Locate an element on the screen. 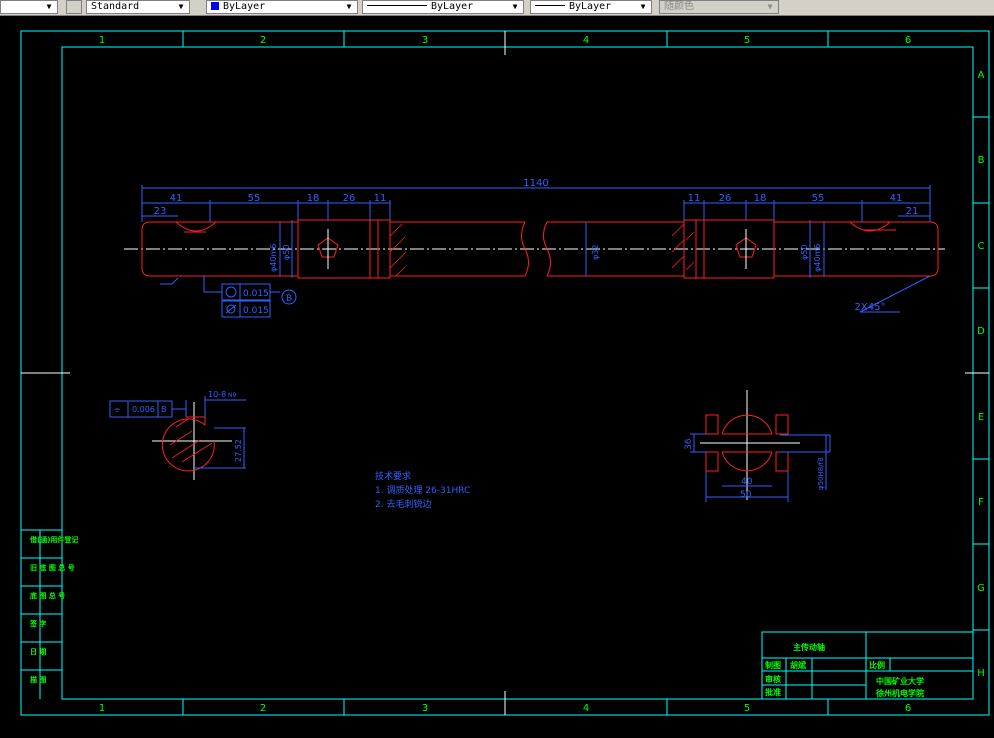 The width and height of the screenshot is (994, 738). side-label: 日 期 is located at coordinates (38, 651).